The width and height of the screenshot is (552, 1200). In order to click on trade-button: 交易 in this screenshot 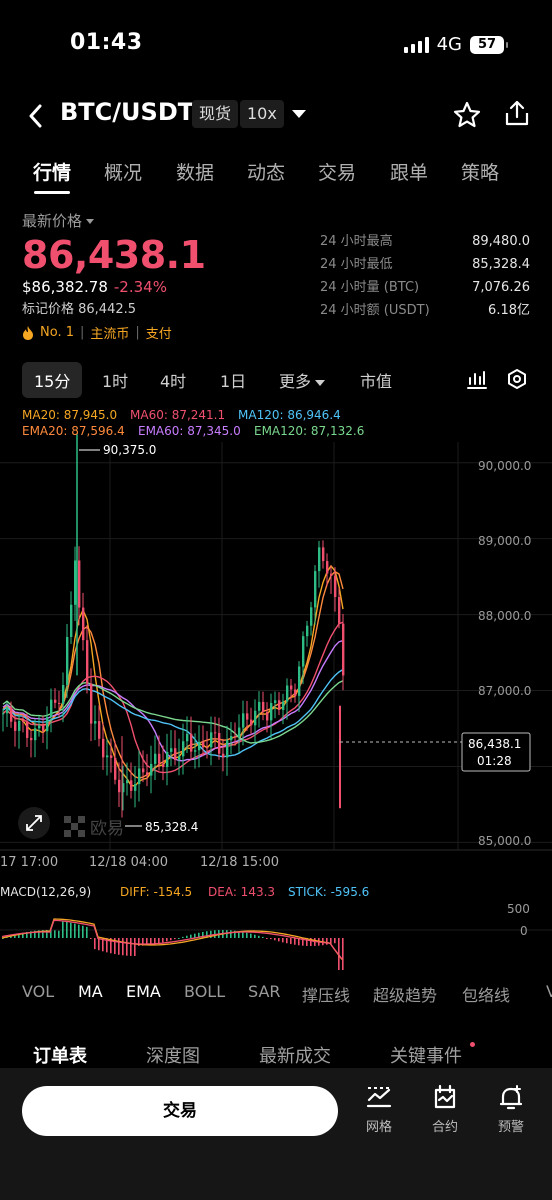, I will do `click(180, 1111)`.